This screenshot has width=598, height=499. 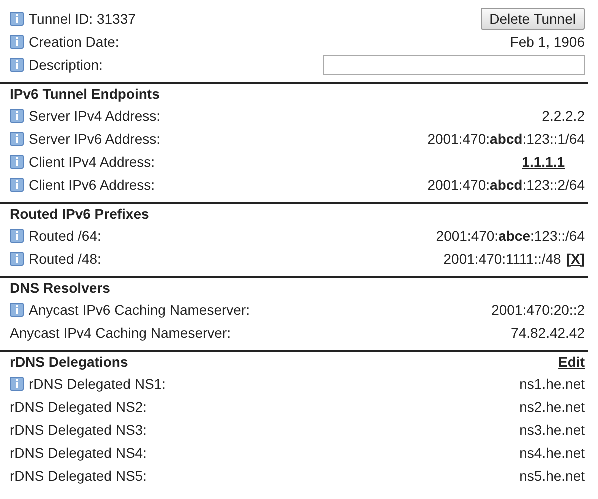 I want to click on field-label: Anycast IPv4 Caching Nameserver:, so click(x=120, y=332).